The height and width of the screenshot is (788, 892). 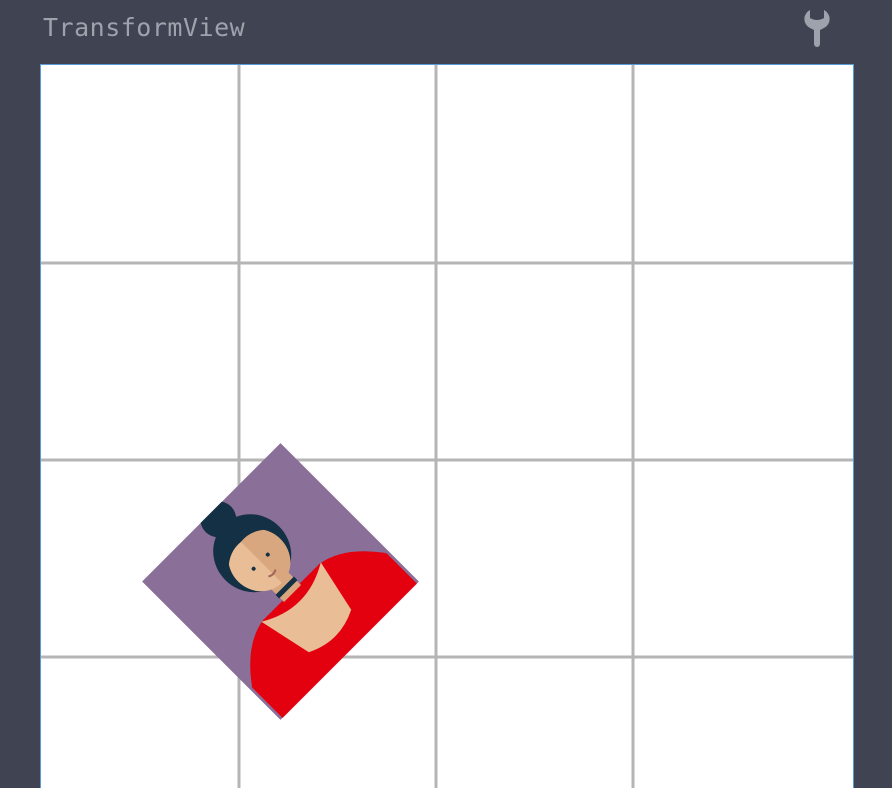 What do you see at coordinates (818, 28) in the screenshot?
I see `wrench-icon` at bounding box center [818, 28].